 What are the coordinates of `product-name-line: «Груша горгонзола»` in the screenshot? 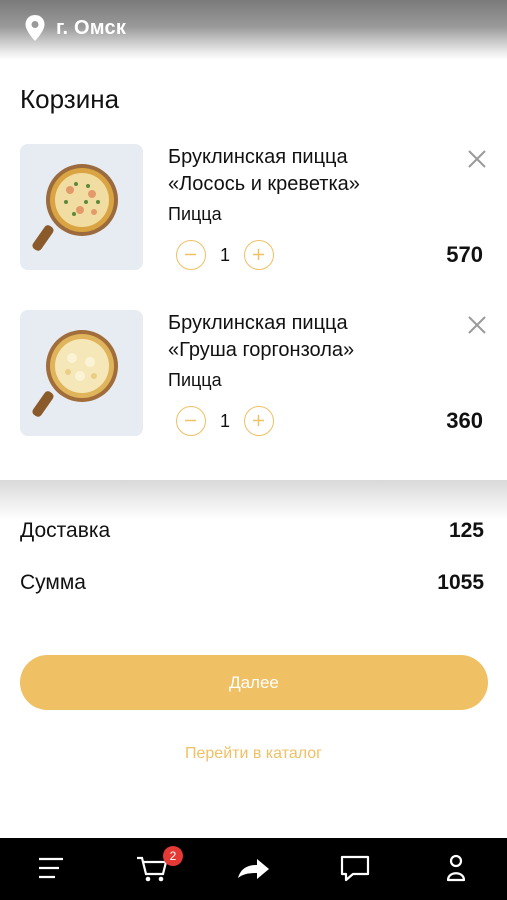 It's located at (261, 350).